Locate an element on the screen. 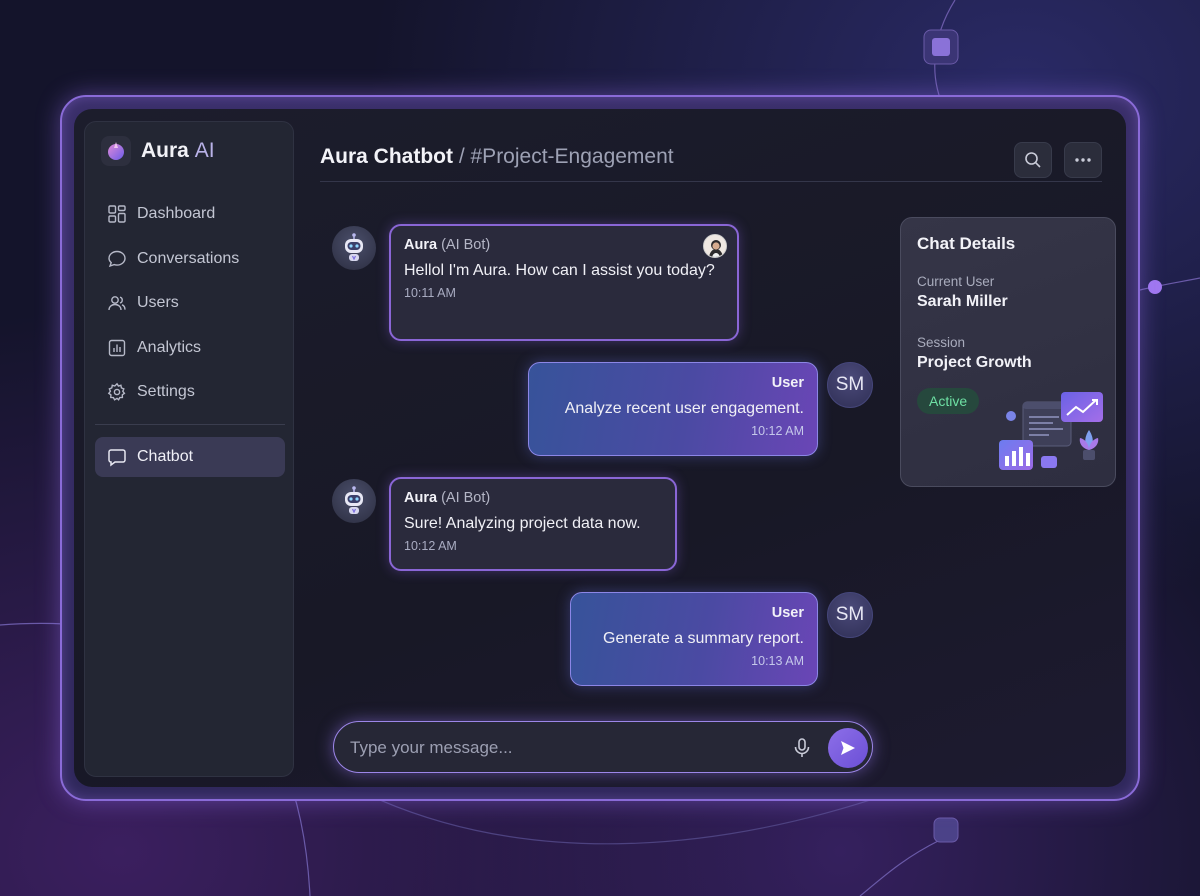 This screenshot has width=1200, height=896. status-badge: Active is located at coordinates (948, 401).